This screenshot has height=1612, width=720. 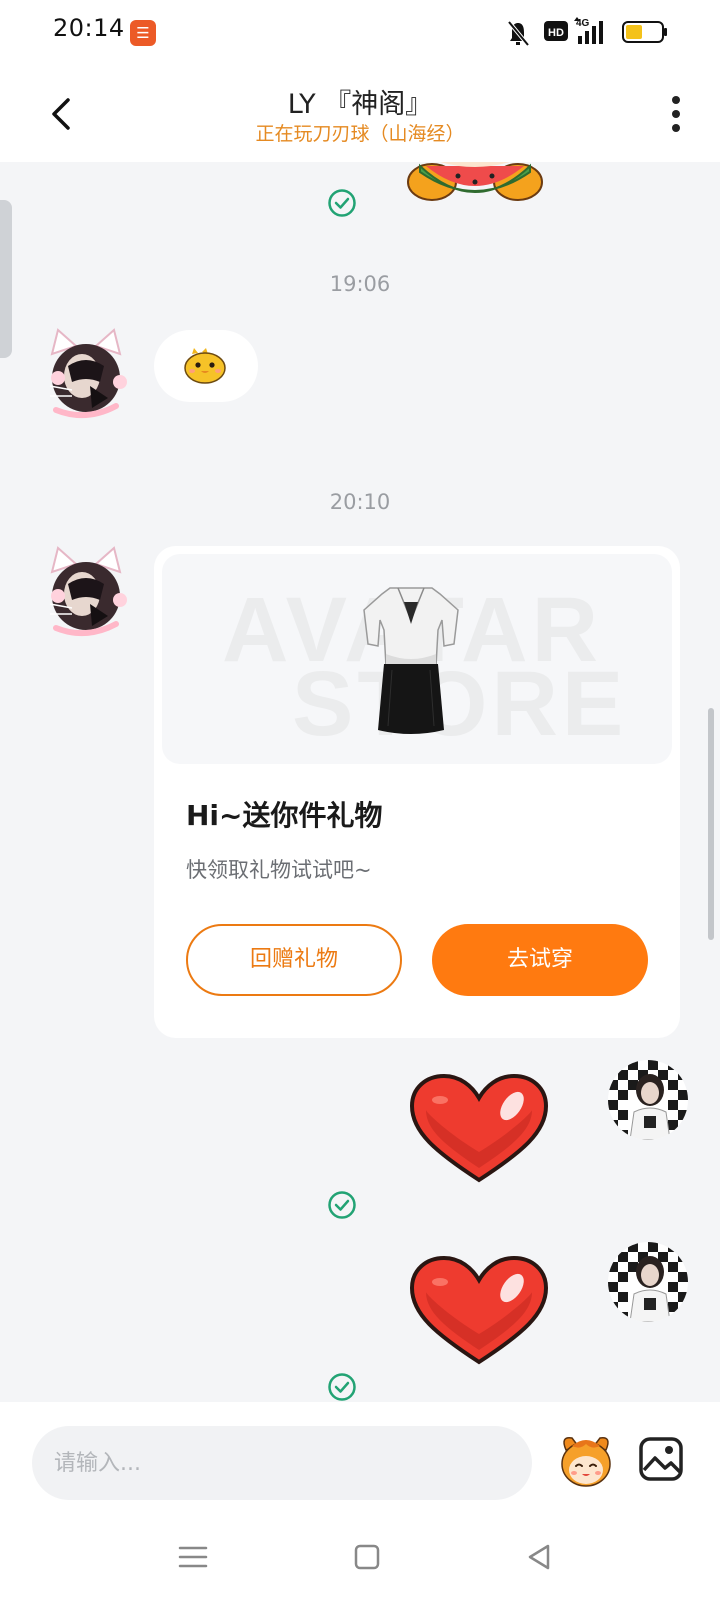 I want to click on svg-text: HD, so click(x=556, y=33).